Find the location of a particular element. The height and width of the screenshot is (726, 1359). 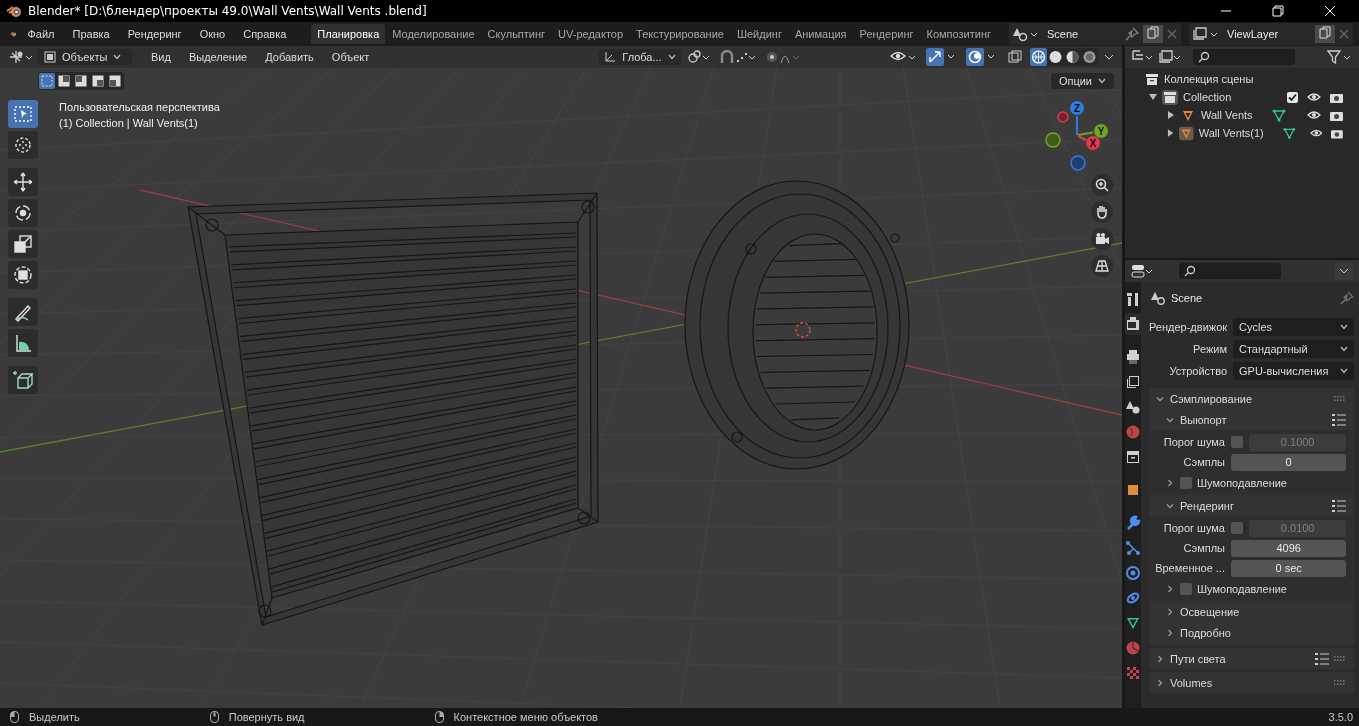

workspace-tab: Рендеринг is located at coordinates (886, 34).